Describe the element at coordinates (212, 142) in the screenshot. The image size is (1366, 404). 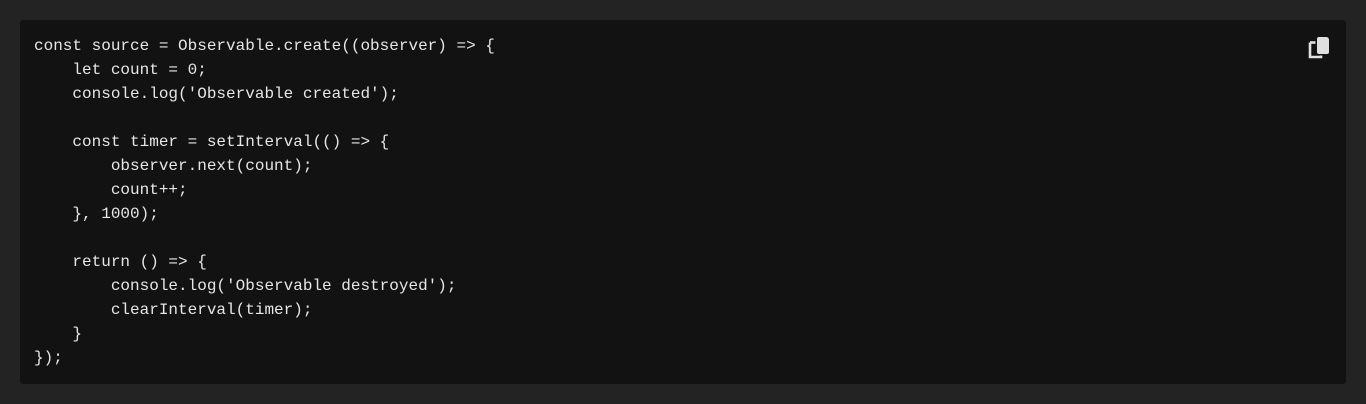
I see `code-line: const timer = setInterval(() => {` at that location.